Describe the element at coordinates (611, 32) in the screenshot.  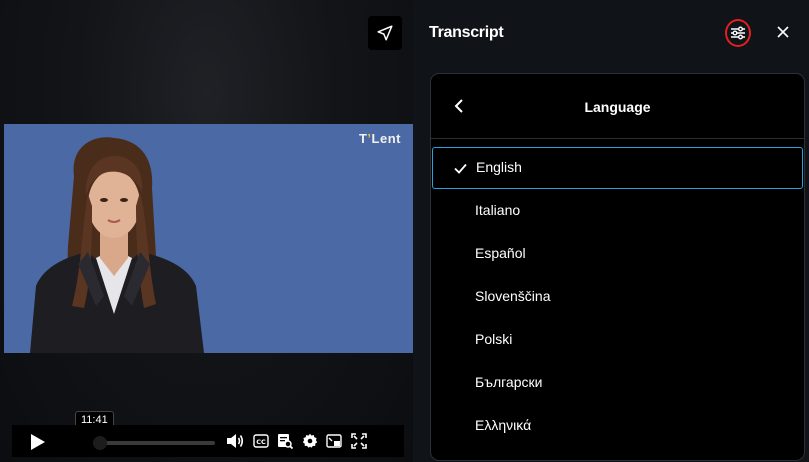
I see `transcript-header: Transcript` at that location.